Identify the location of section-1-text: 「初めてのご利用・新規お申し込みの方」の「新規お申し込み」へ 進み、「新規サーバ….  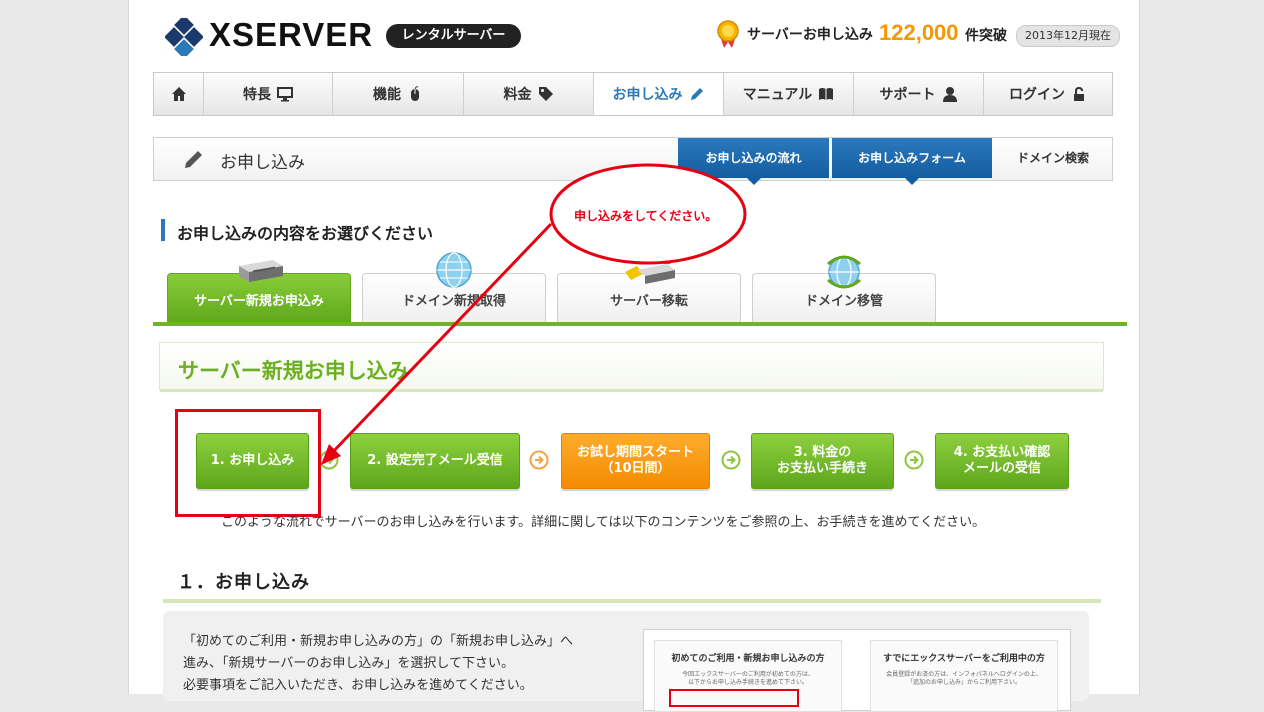
(398, 664).